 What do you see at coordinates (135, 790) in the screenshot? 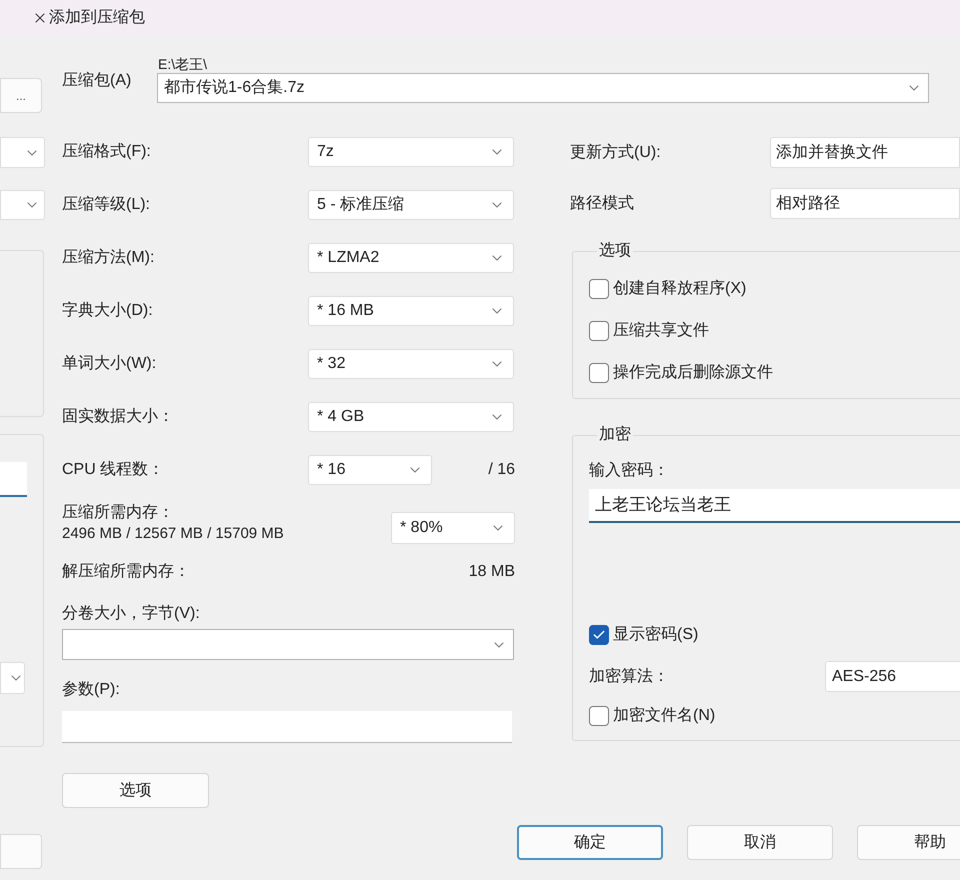
I see `options-button: 选项` at bounding box center [135, 790].